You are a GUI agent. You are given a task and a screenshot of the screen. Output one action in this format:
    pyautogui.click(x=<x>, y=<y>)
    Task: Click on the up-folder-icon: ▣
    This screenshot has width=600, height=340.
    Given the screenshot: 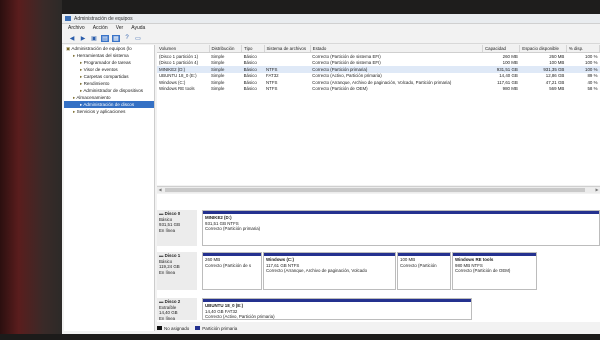 What is the action you would take?
    pyautogui.click(x=94, y=38)
    